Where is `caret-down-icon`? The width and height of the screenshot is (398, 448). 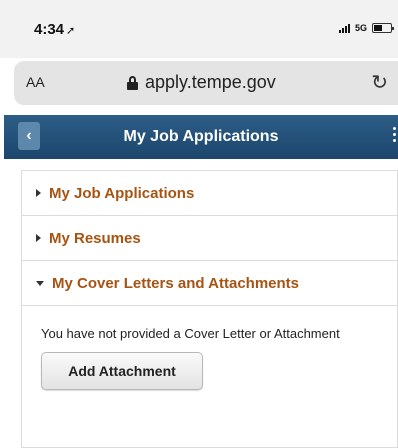
caret-down-icon is located at coordinates (40, 283).